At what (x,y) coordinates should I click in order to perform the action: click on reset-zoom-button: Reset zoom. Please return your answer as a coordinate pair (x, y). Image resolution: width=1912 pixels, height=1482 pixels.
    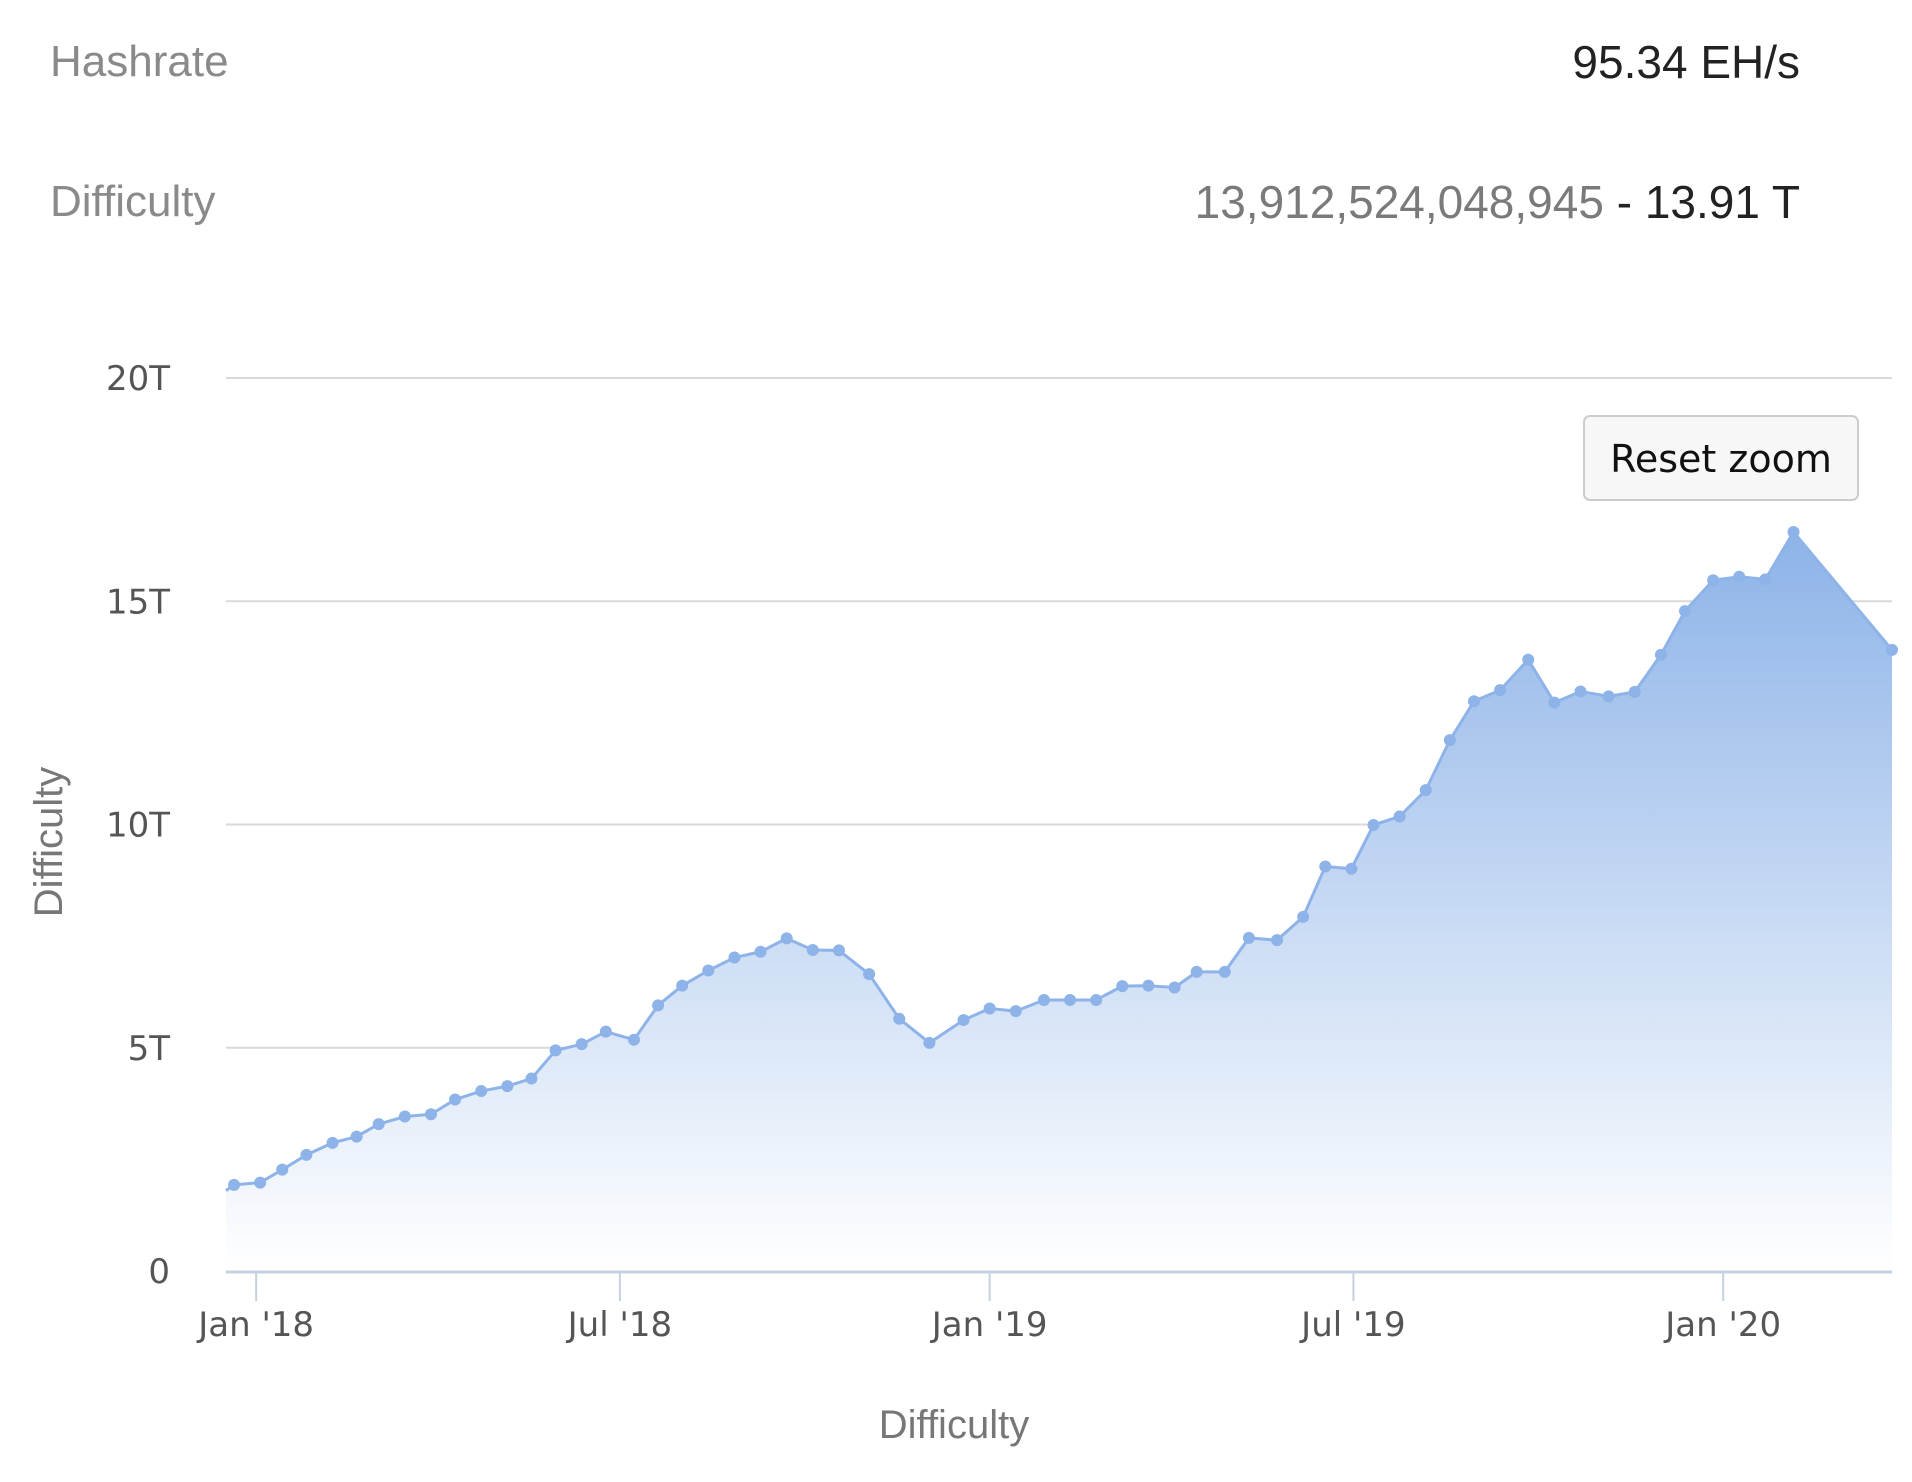
    Looking at the image, I should click on (1721, 458).